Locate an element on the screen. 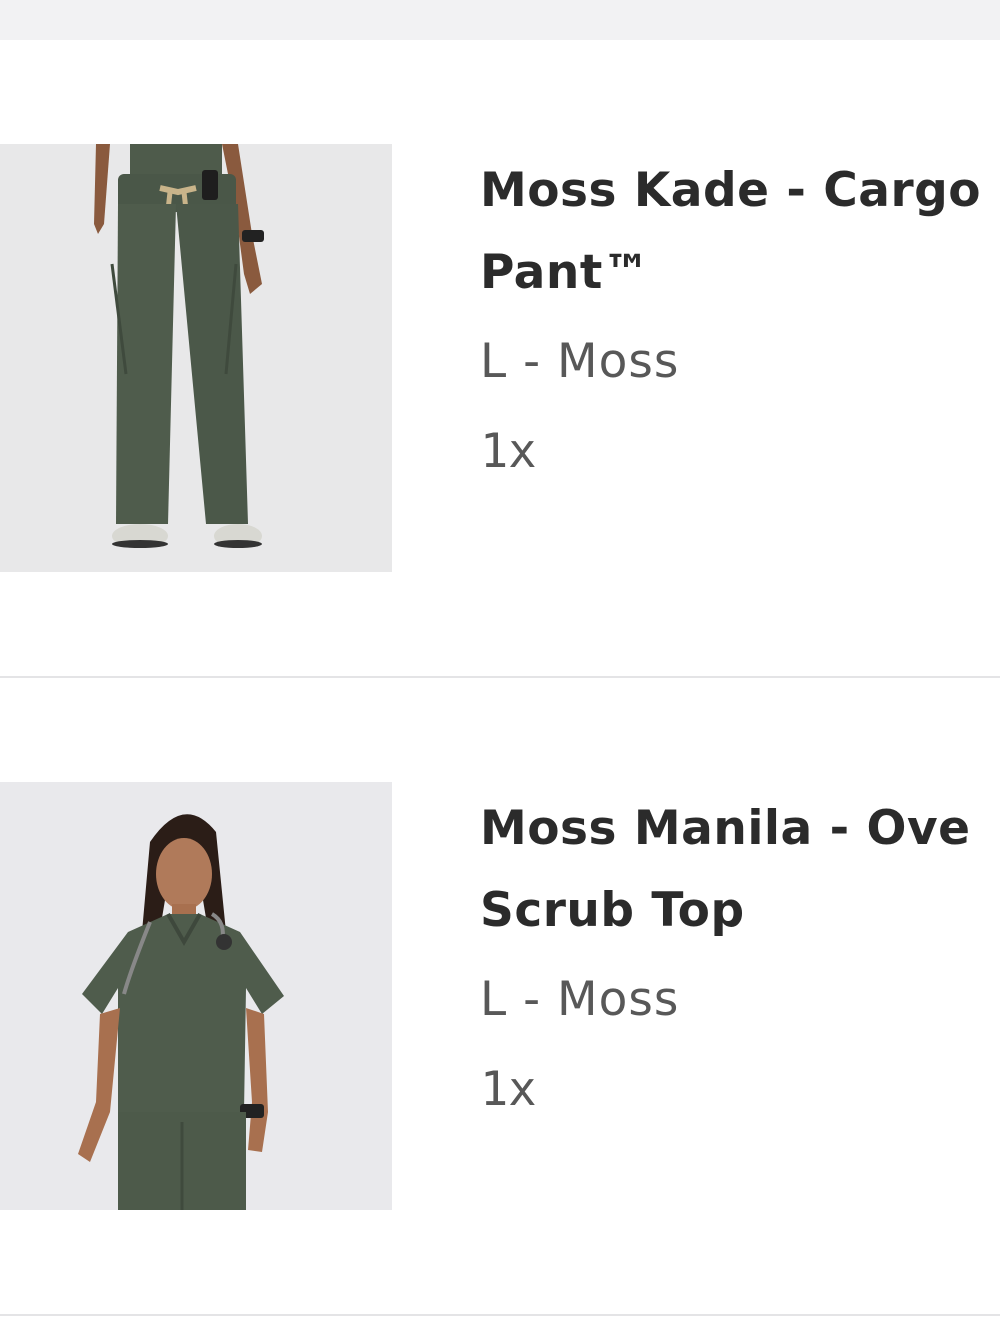  product-title-line: Pant™ is located at coordinates (565, 272).